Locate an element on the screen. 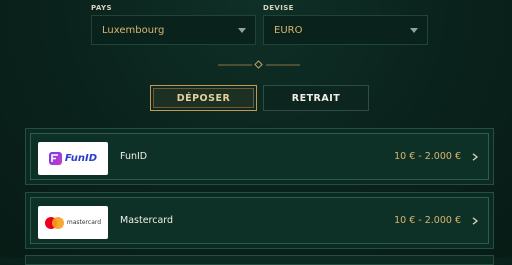 This screenshot has width=512, height=265. currency-label: DEVISE is located at coordinates (278, 8).